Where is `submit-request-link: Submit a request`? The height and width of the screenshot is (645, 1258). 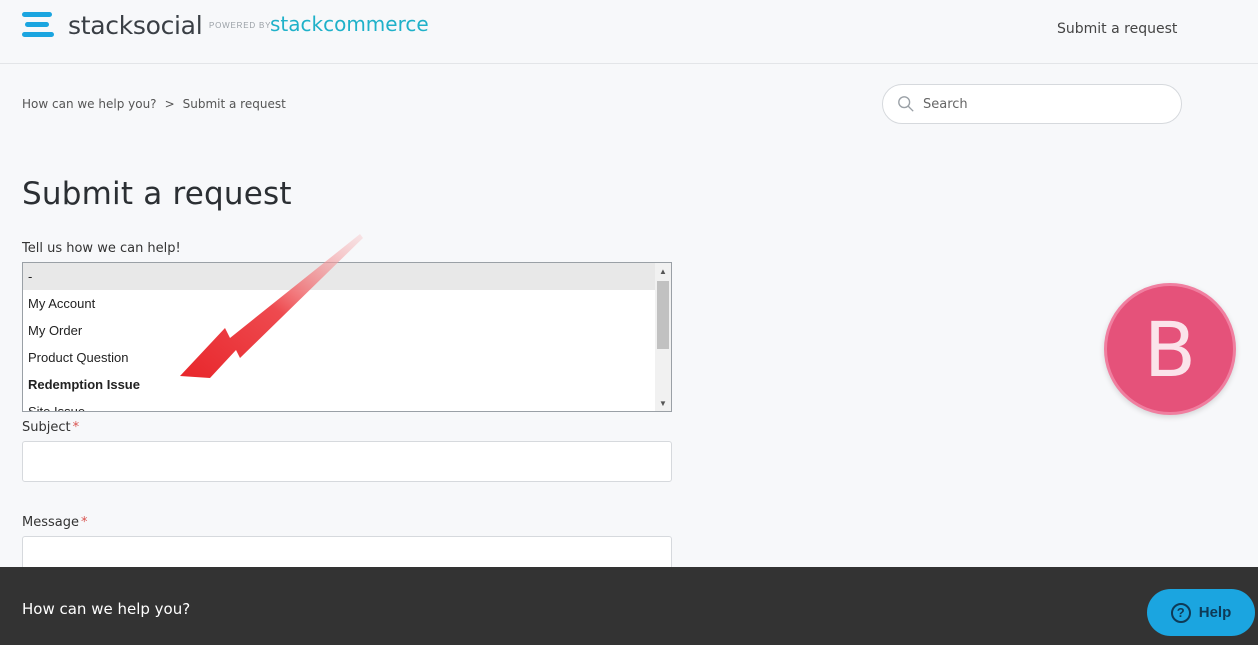 submit-request-link: Submit a request is located at coordinates (1117, 29).